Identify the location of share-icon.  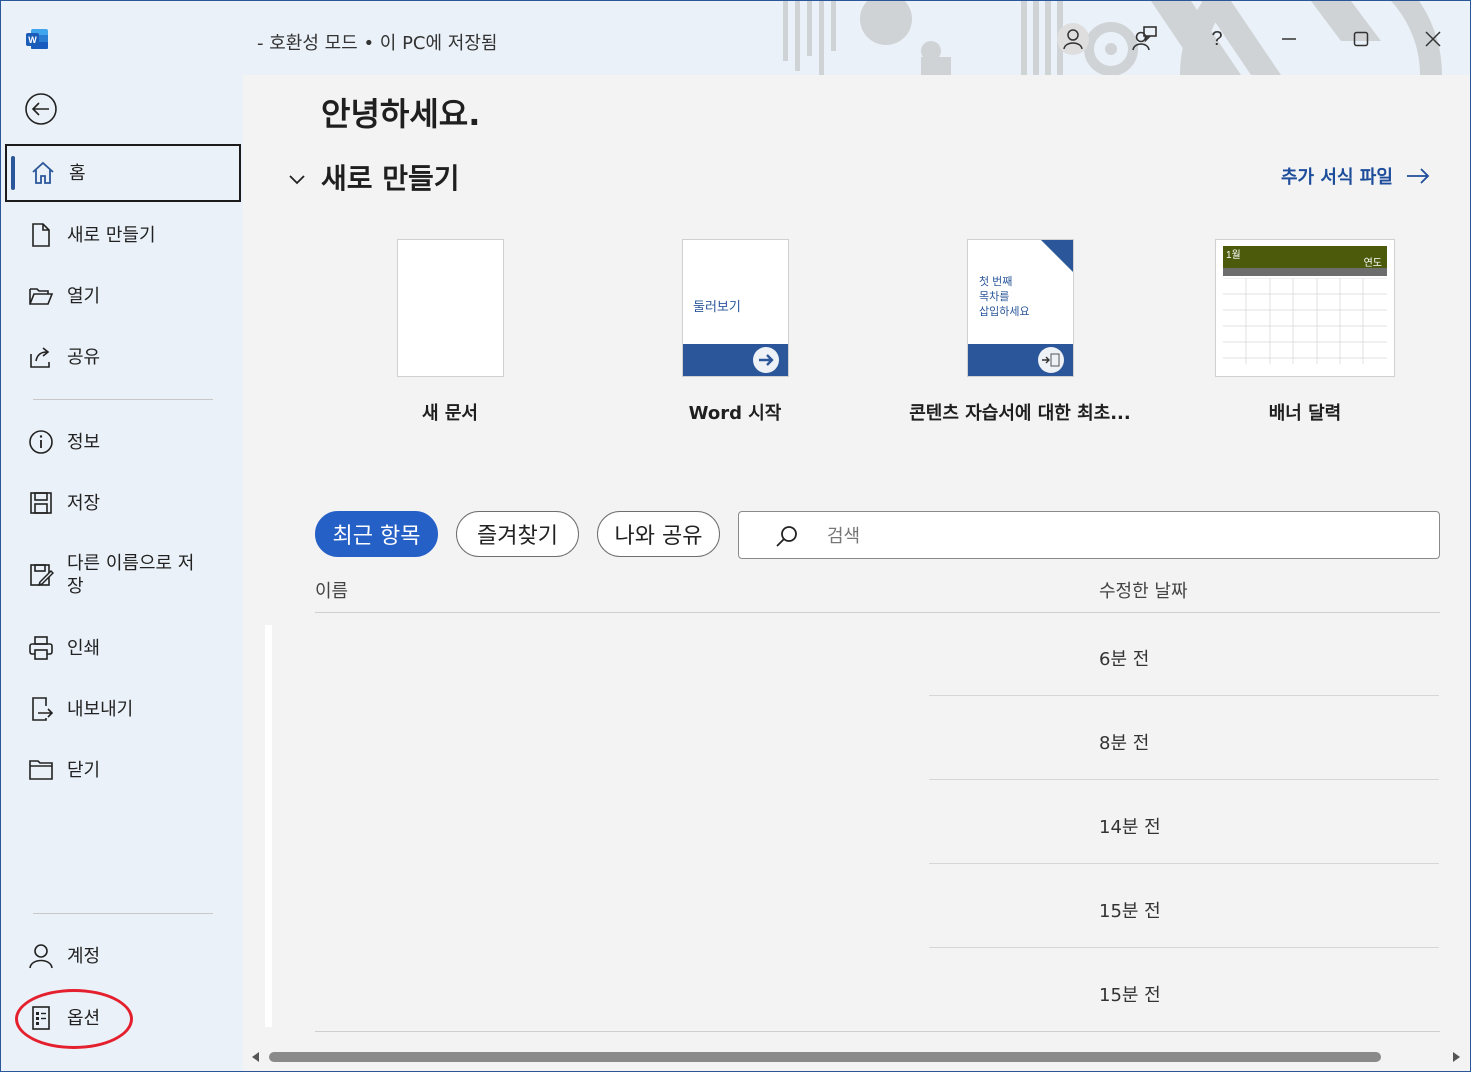
(41, 357).